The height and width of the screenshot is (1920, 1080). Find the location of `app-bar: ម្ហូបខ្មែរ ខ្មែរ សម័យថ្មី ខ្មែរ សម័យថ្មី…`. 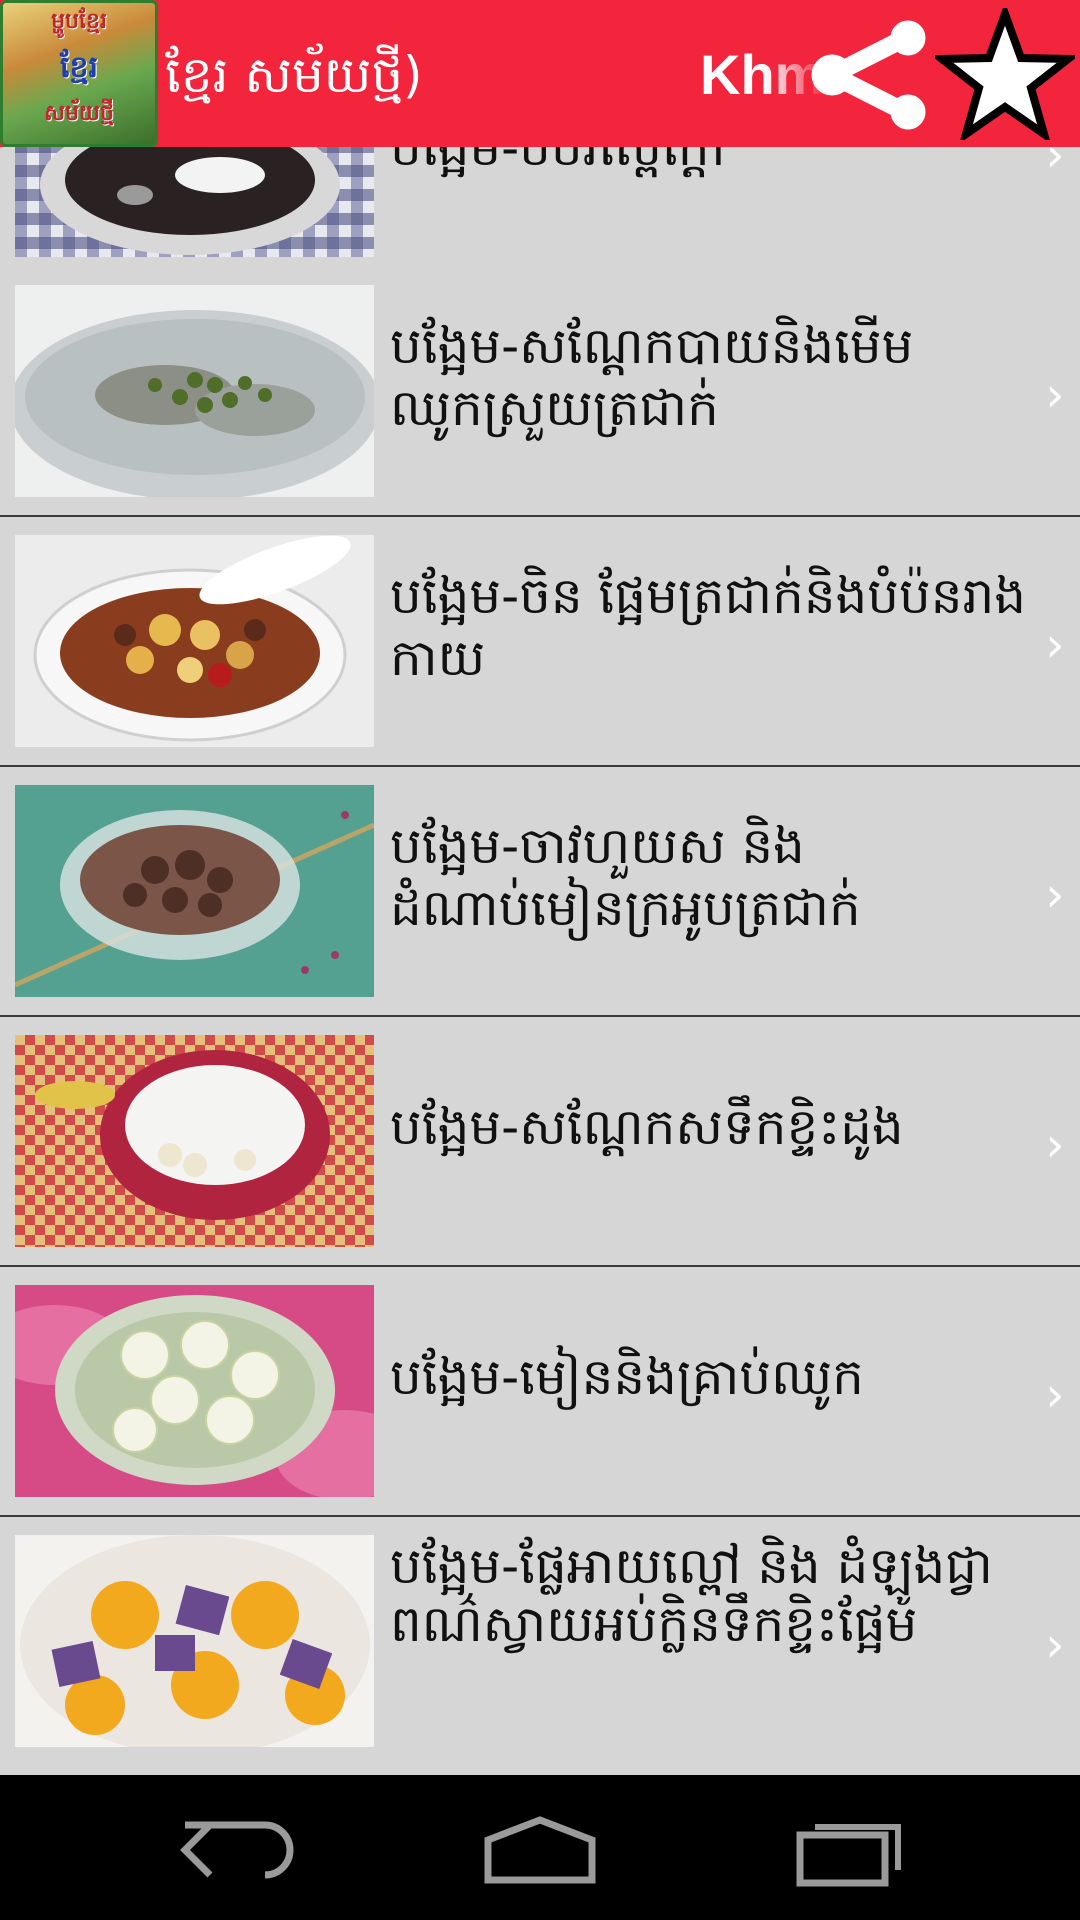

app-bar: ម្ហូបខ្មែរ ខ្មែរ សម័យថ្មី ខ្មែរ សម័យថ្មី… is located at coordinates (540, 73).